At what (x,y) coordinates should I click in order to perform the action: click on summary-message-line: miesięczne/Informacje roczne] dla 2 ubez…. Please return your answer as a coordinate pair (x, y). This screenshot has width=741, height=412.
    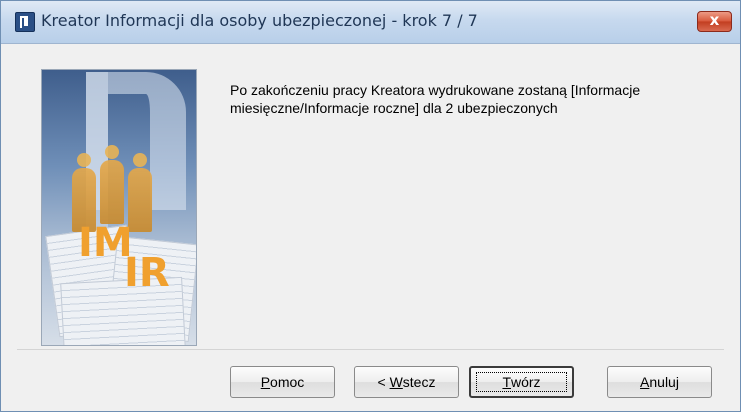
    Looking at the image, I should click on (394, 108).